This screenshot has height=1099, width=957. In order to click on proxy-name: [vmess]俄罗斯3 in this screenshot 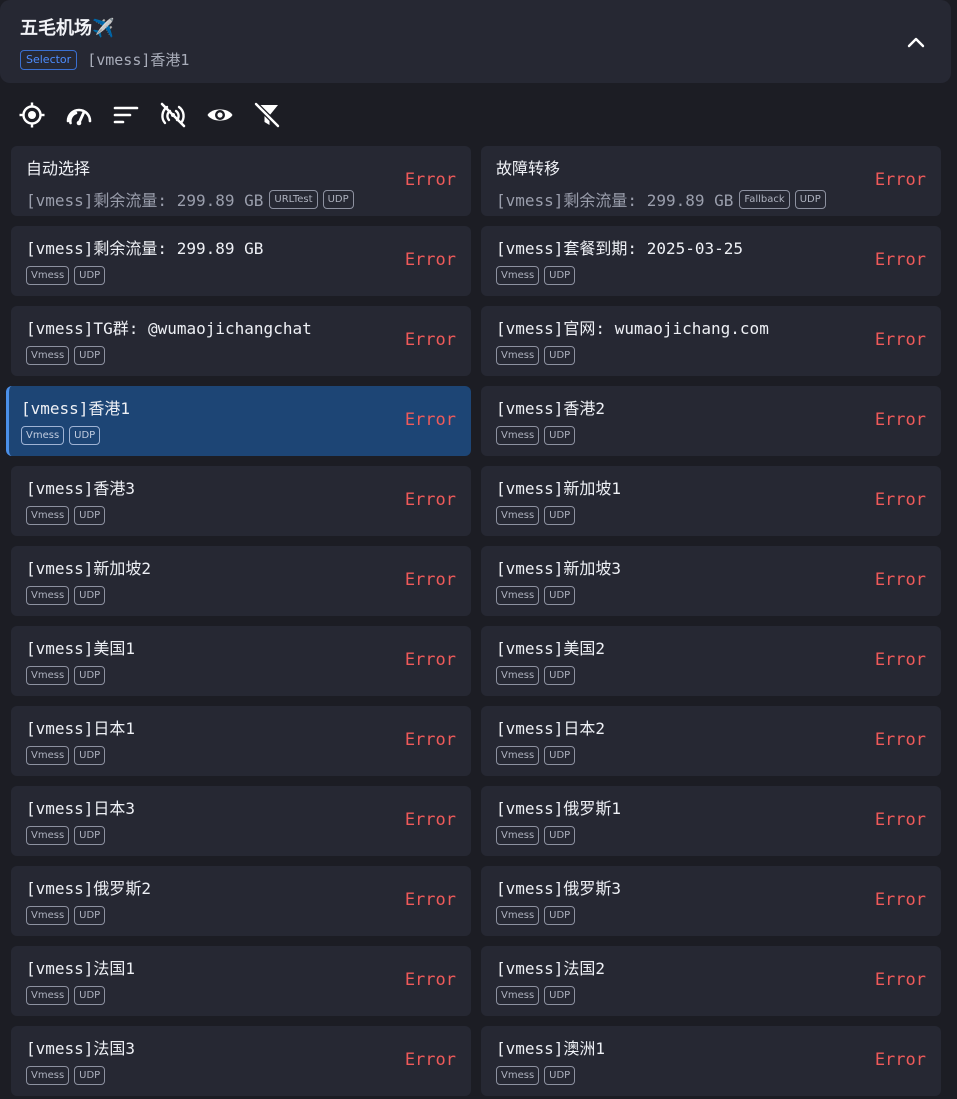, I will do `click(559, 888)`.